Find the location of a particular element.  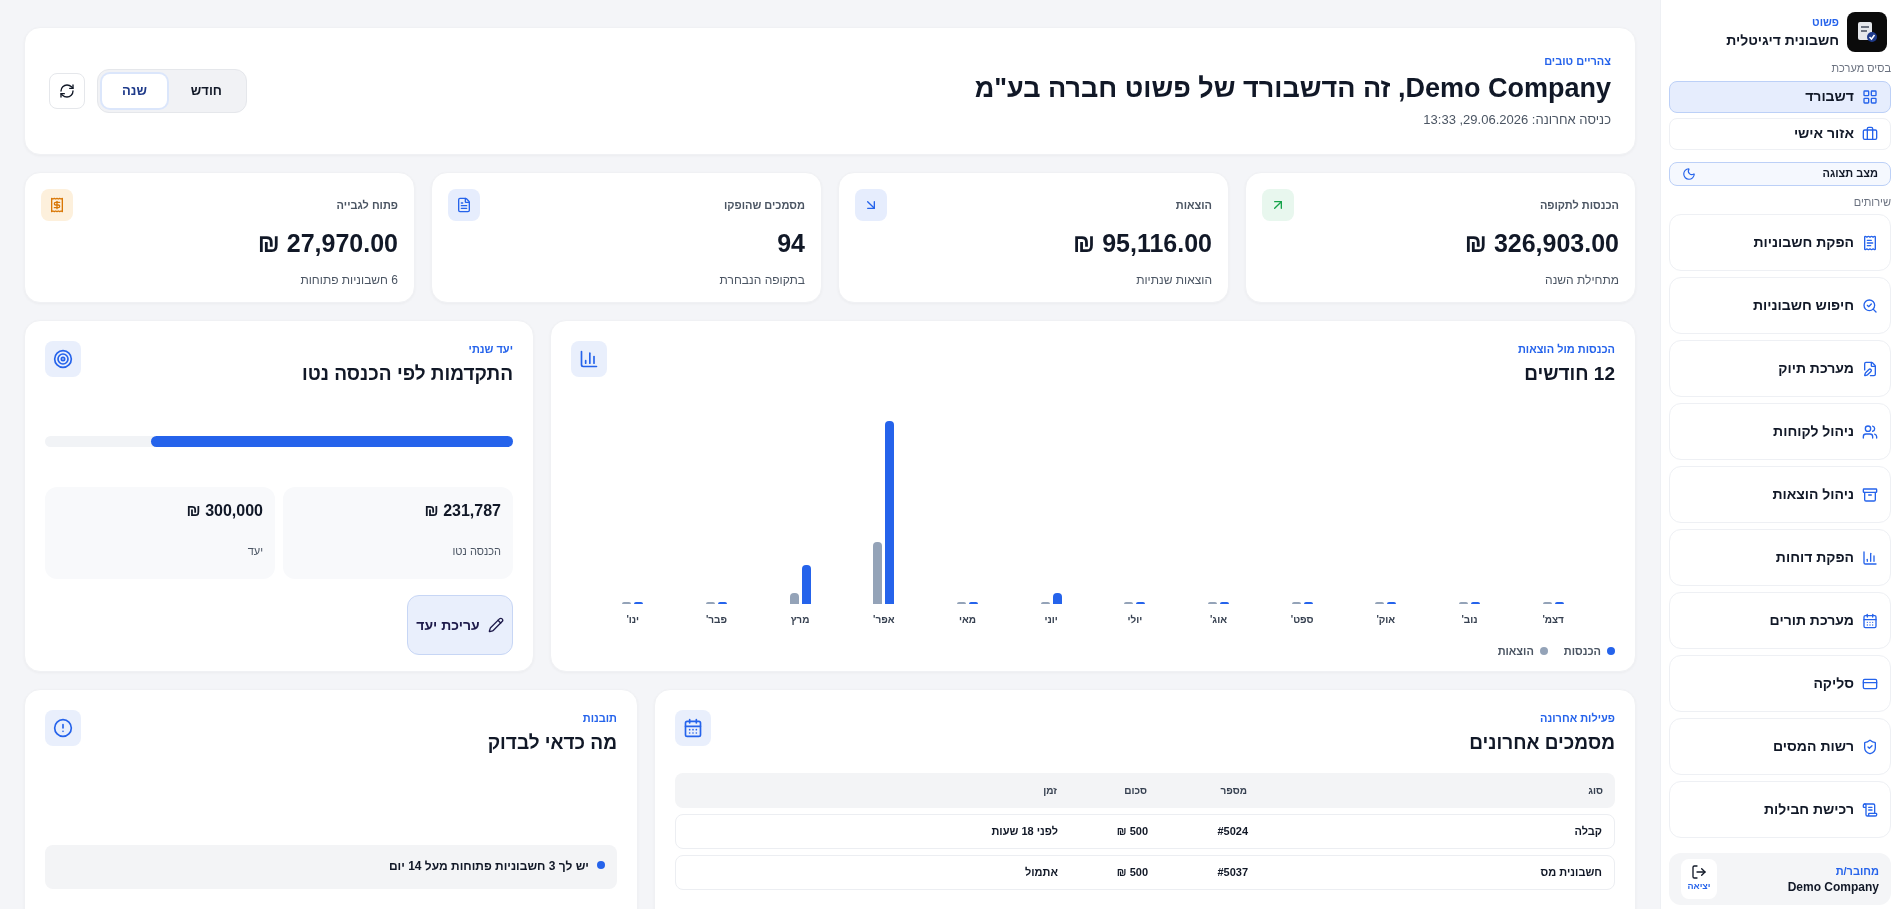

nav-item: חיפוש חשבוניות is located at coordinates (1780, 305).